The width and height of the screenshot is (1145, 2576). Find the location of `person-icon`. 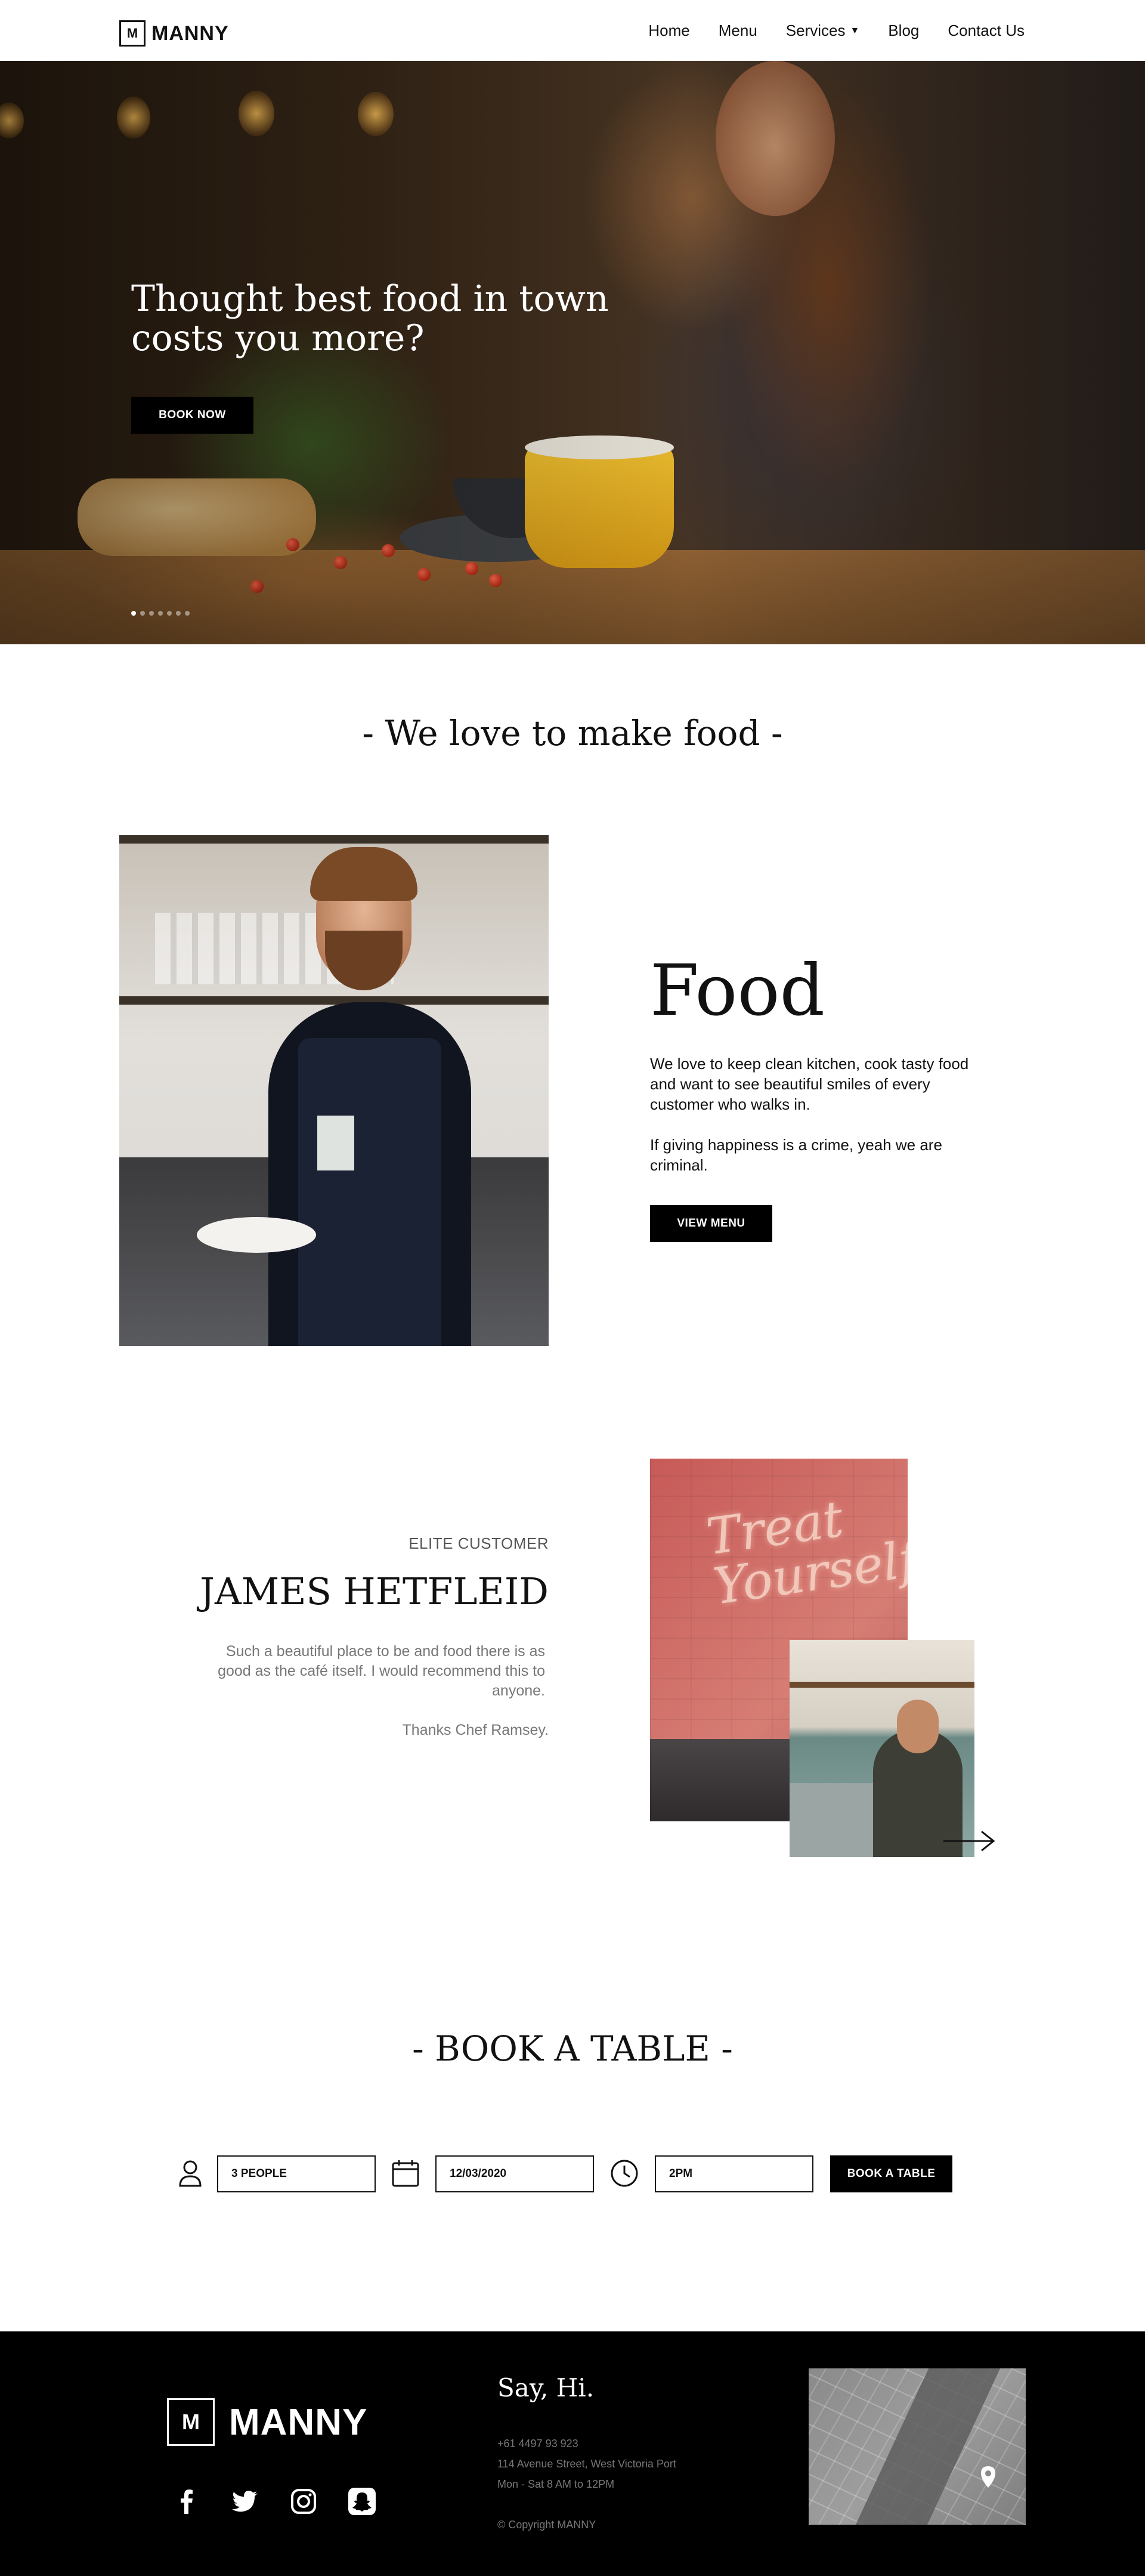

person-icon is located at coordinates (190, 2173).